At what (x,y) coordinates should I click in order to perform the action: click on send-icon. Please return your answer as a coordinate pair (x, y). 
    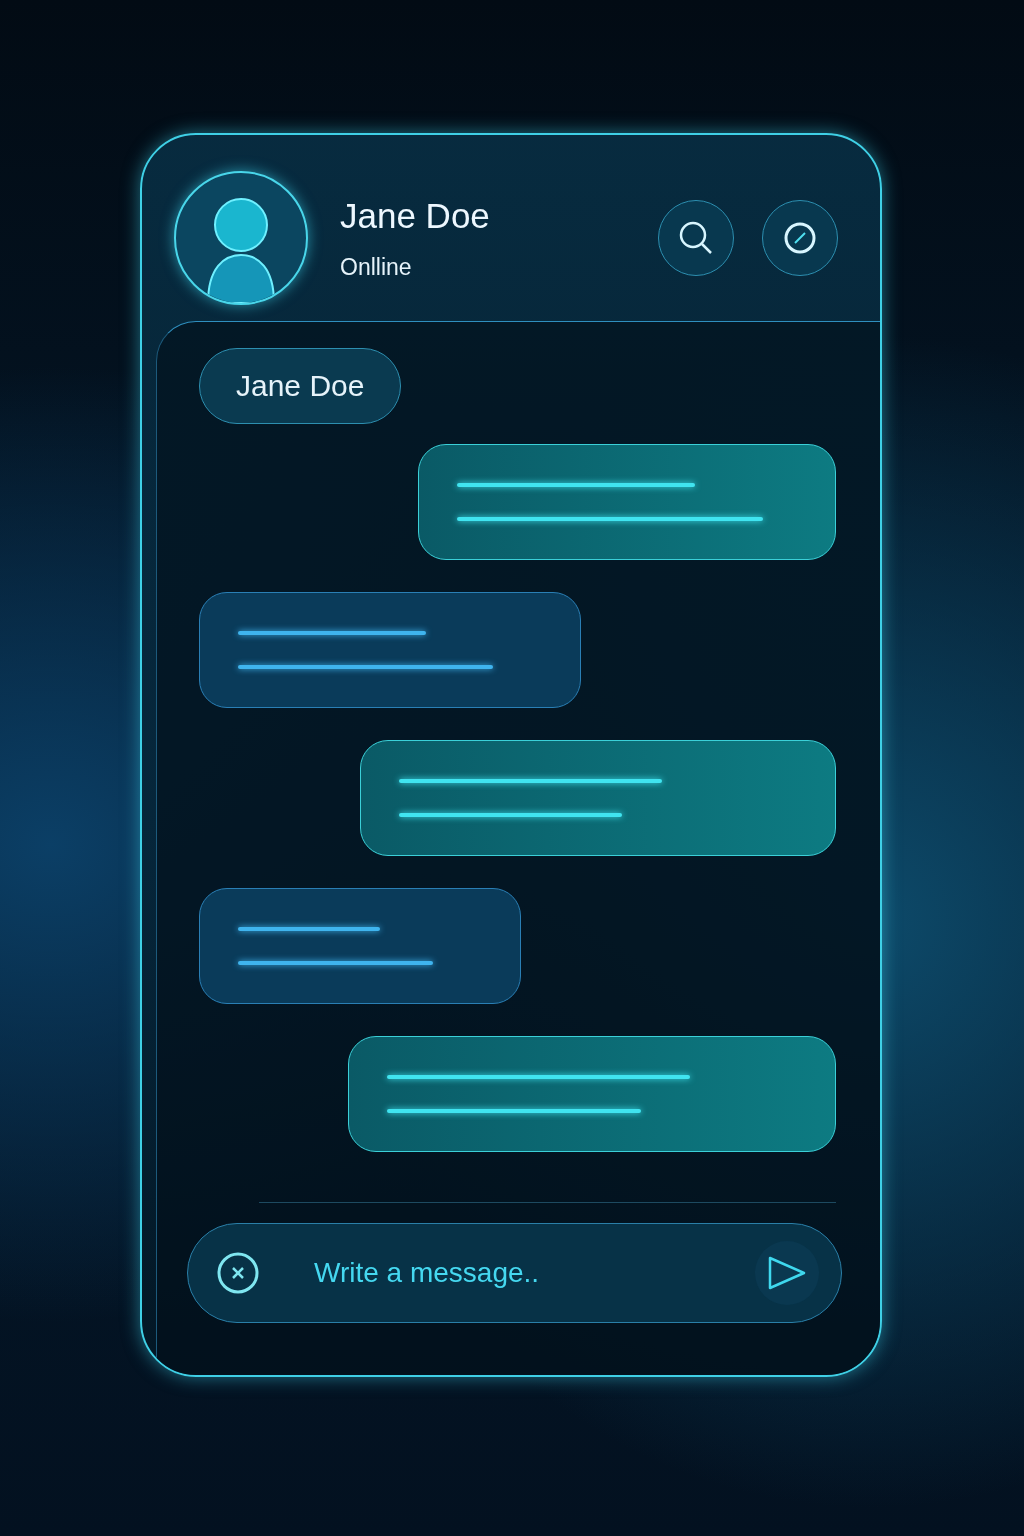
    Looking at the image, I should click on (787, 1273).